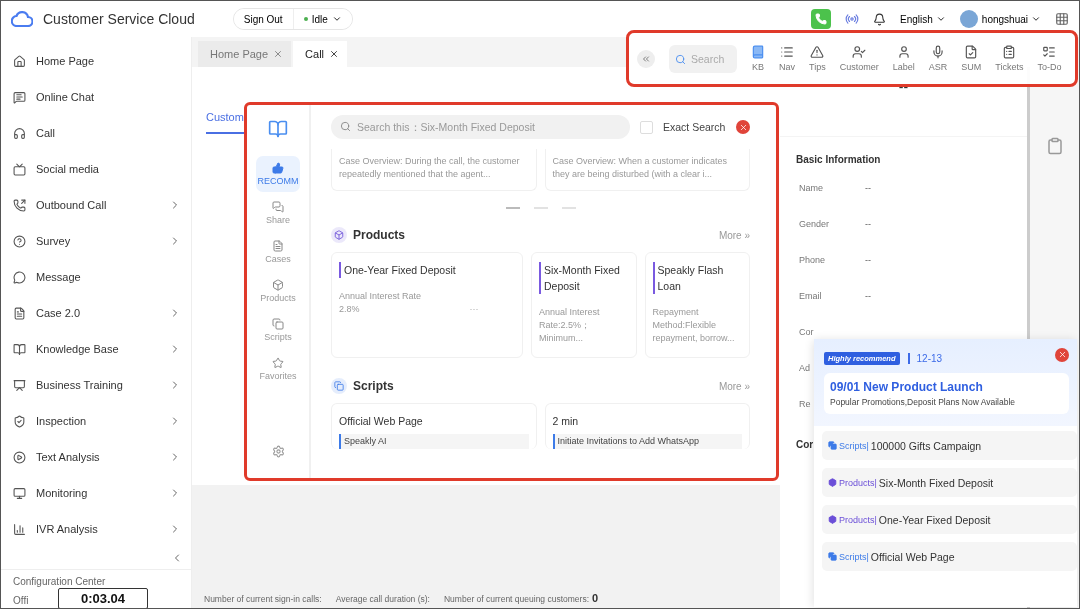 The width and height of the screenshot is (1080, 609). Describe the element at coordinates (968, 19) in the screenshot. I see `avatar` at that location.